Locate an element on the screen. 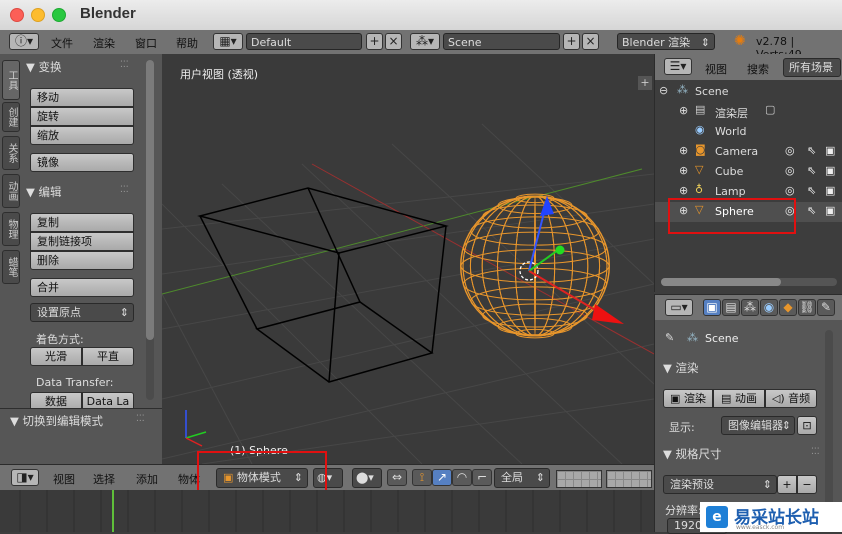 The width and height of the screenshot is (842, 534). smooth-shading-button: 光滑 is located at coordinates (56, 356).